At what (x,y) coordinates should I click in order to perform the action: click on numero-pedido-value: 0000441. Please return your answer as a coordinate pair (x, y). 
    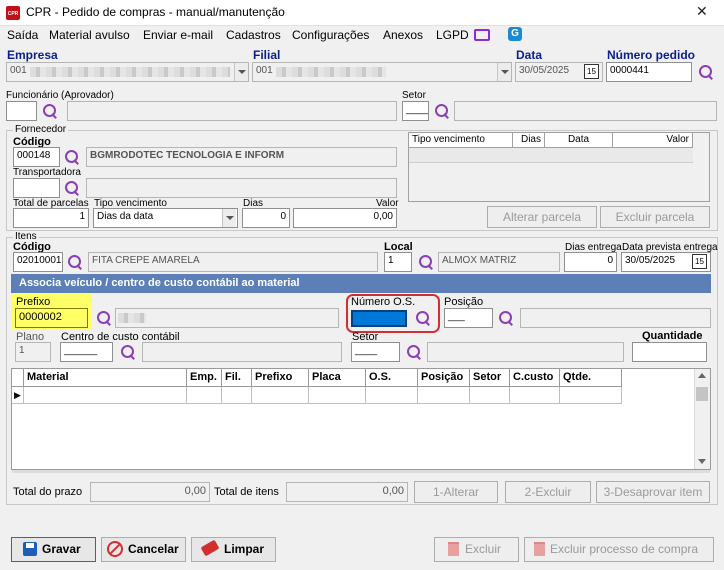
    Looking at the image, I should click on (629, 70).